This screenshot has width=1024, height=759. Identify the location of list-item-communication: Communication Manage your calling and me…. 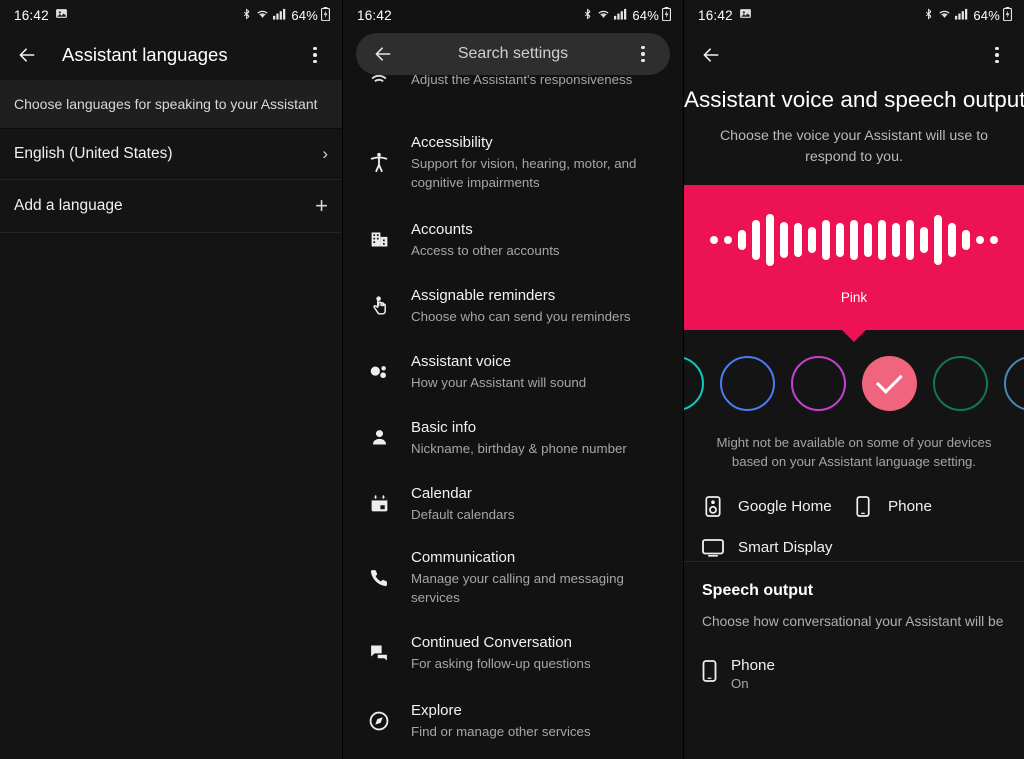
(513, 577).